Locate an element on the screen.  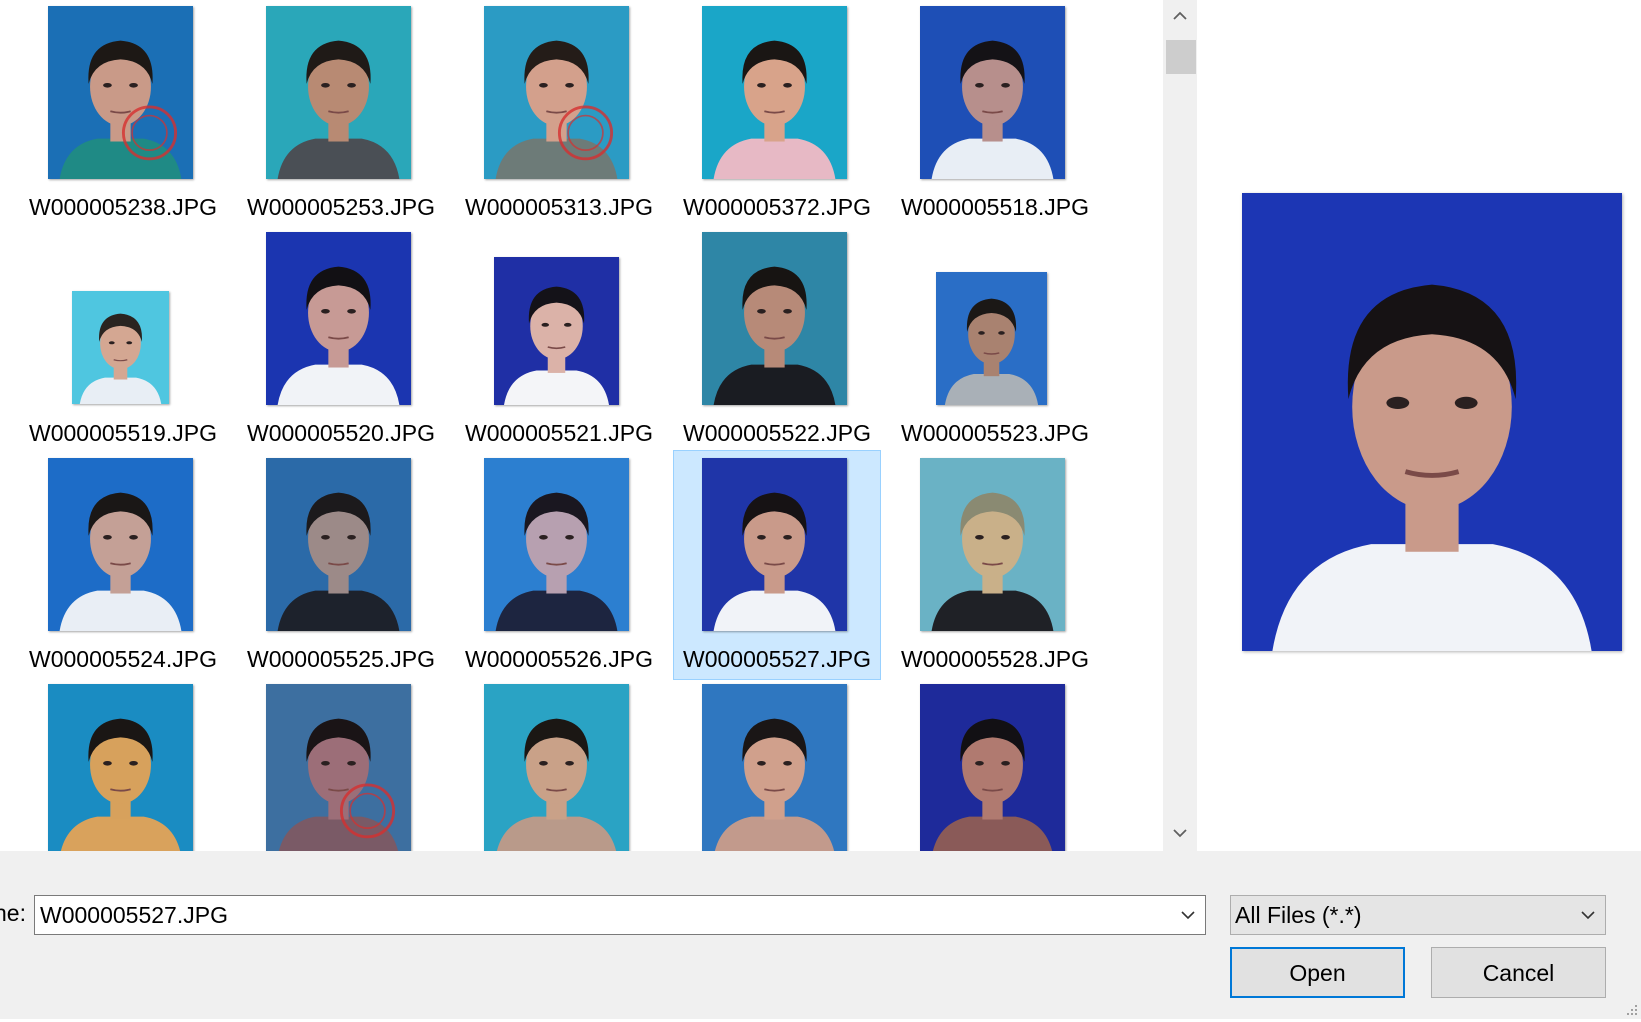
file-item: W000005525.JPG is located at coordinates (341, 565).